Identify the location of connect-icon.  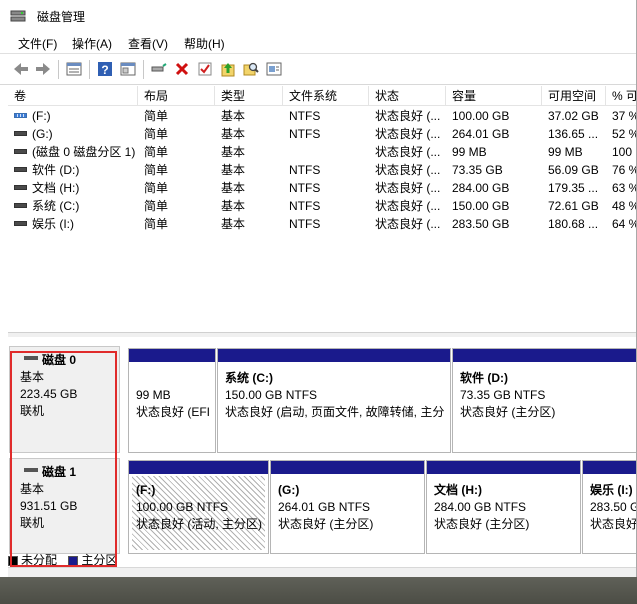
(159, 69).